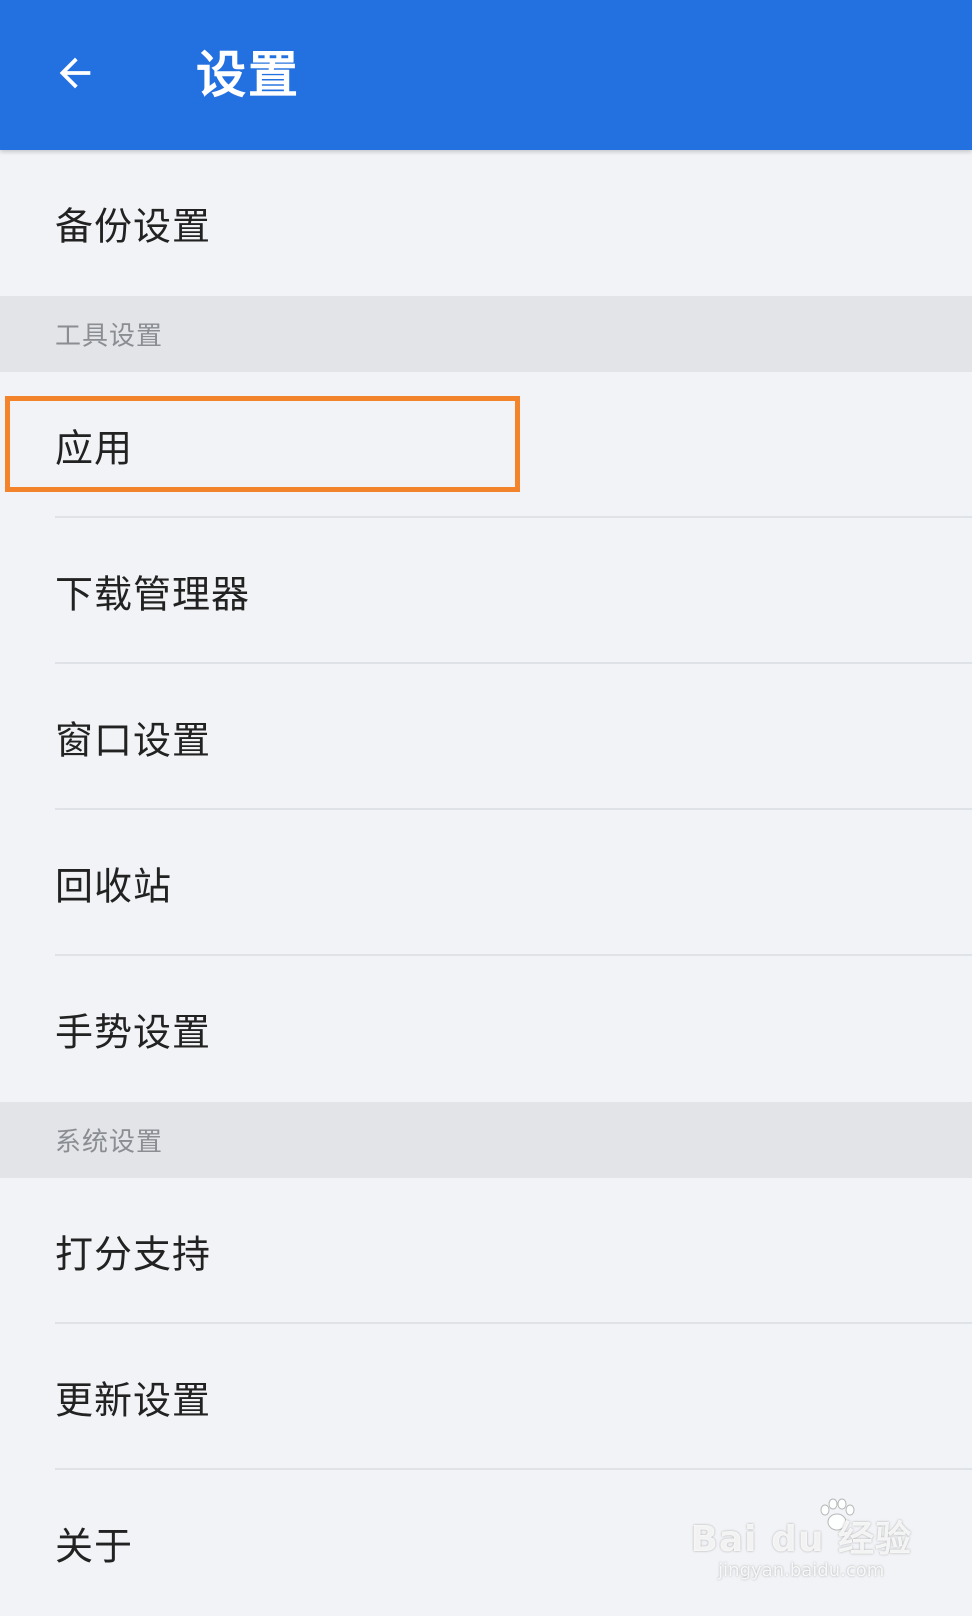  I want to click on list-item-download-manager: 下载管理器, so click(486, 591).